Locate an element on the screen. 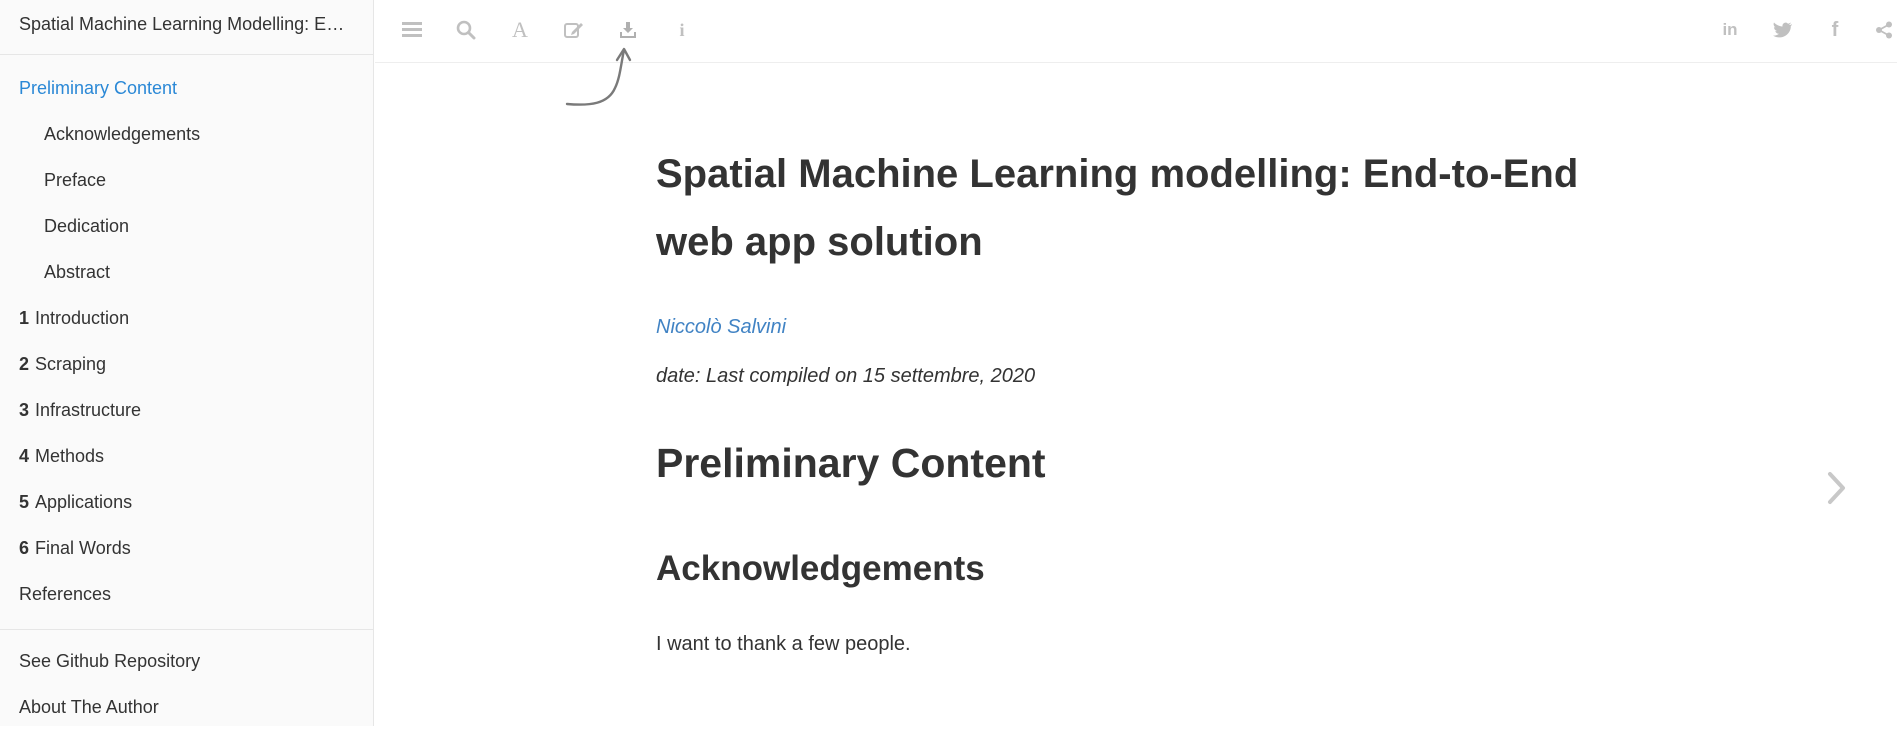 The height and width of the screenshot is (730, 1897). toc-item-acknowledgements: Acknowledgements is located at coordinates (186, 134).